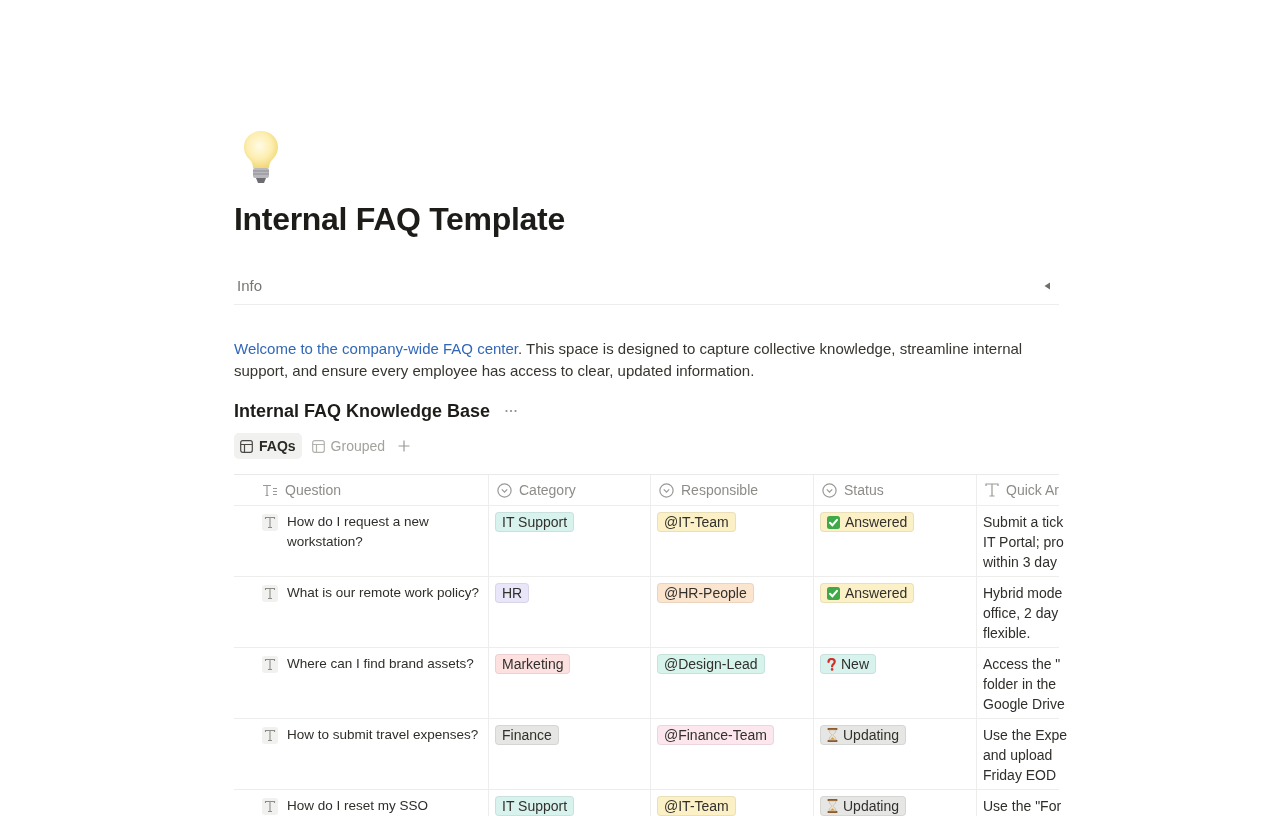 This screenshot has height=816, width=1280. What do you see at coordinates (992, 490) in the screenshot?
I see `text-icon` at bounding box center [992, 490].